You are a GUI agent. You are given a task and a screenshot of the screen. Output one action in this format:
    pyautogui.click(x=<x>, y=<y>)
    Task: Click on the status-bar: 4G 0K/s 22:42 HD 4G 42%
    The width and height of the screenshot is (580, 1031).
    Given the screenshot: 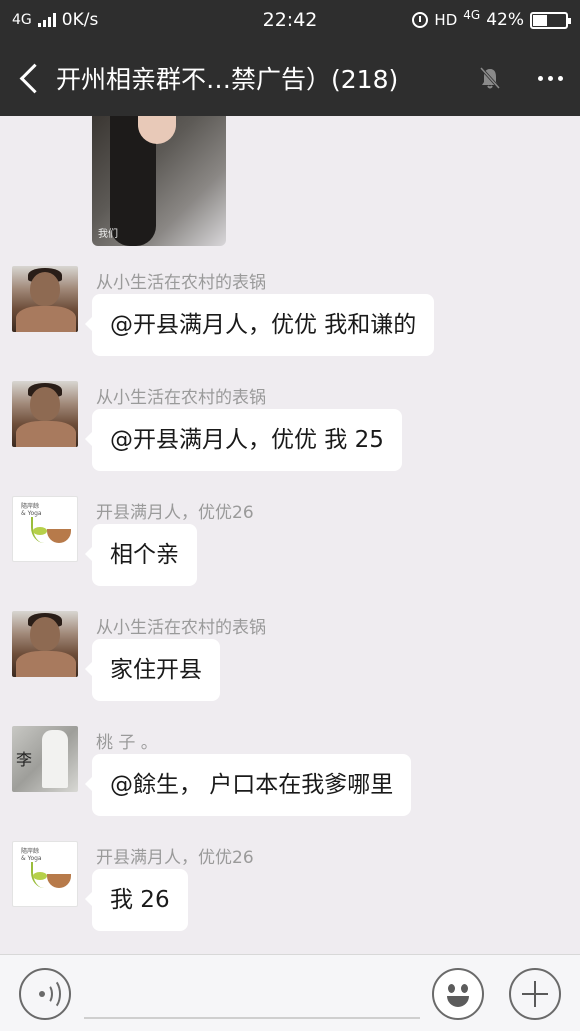 What is the action you would take?
    pyautogui.click(x=290, y=20)
    